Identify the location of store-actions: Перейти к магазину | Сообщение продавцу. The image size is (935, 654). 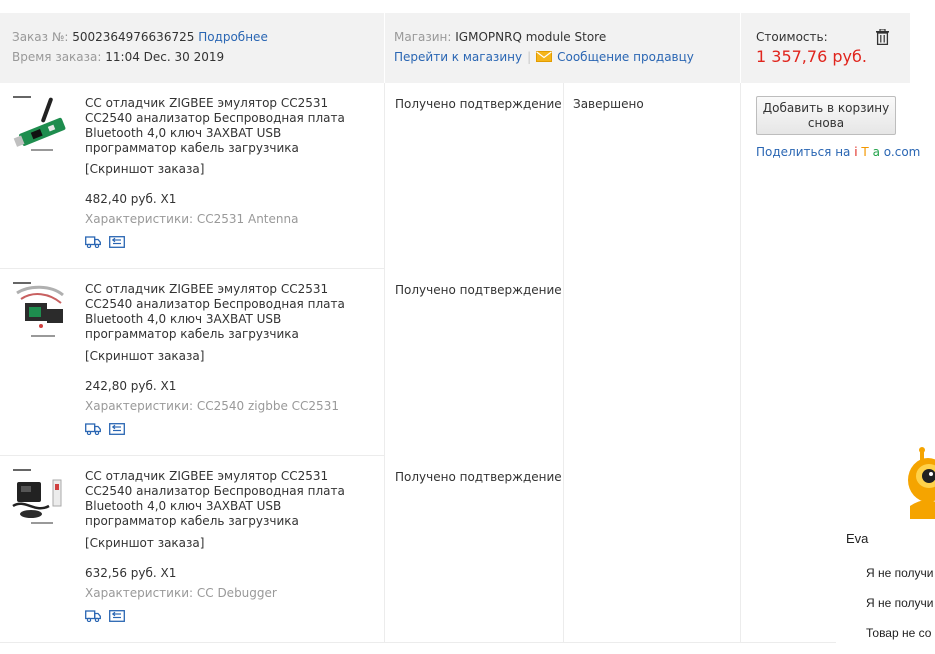
(544, 57).